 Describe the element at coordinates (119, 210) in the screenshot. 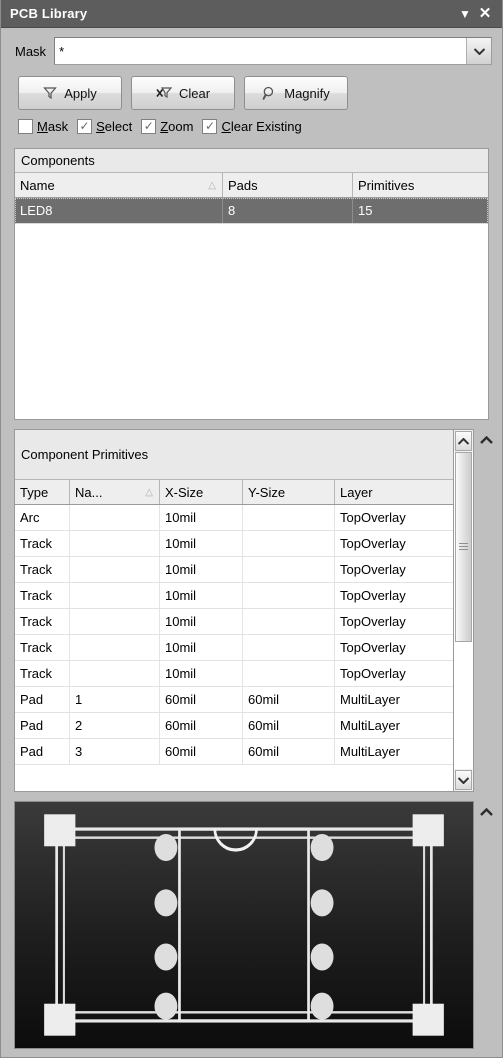

I see `cell-name: LED8` at that location.